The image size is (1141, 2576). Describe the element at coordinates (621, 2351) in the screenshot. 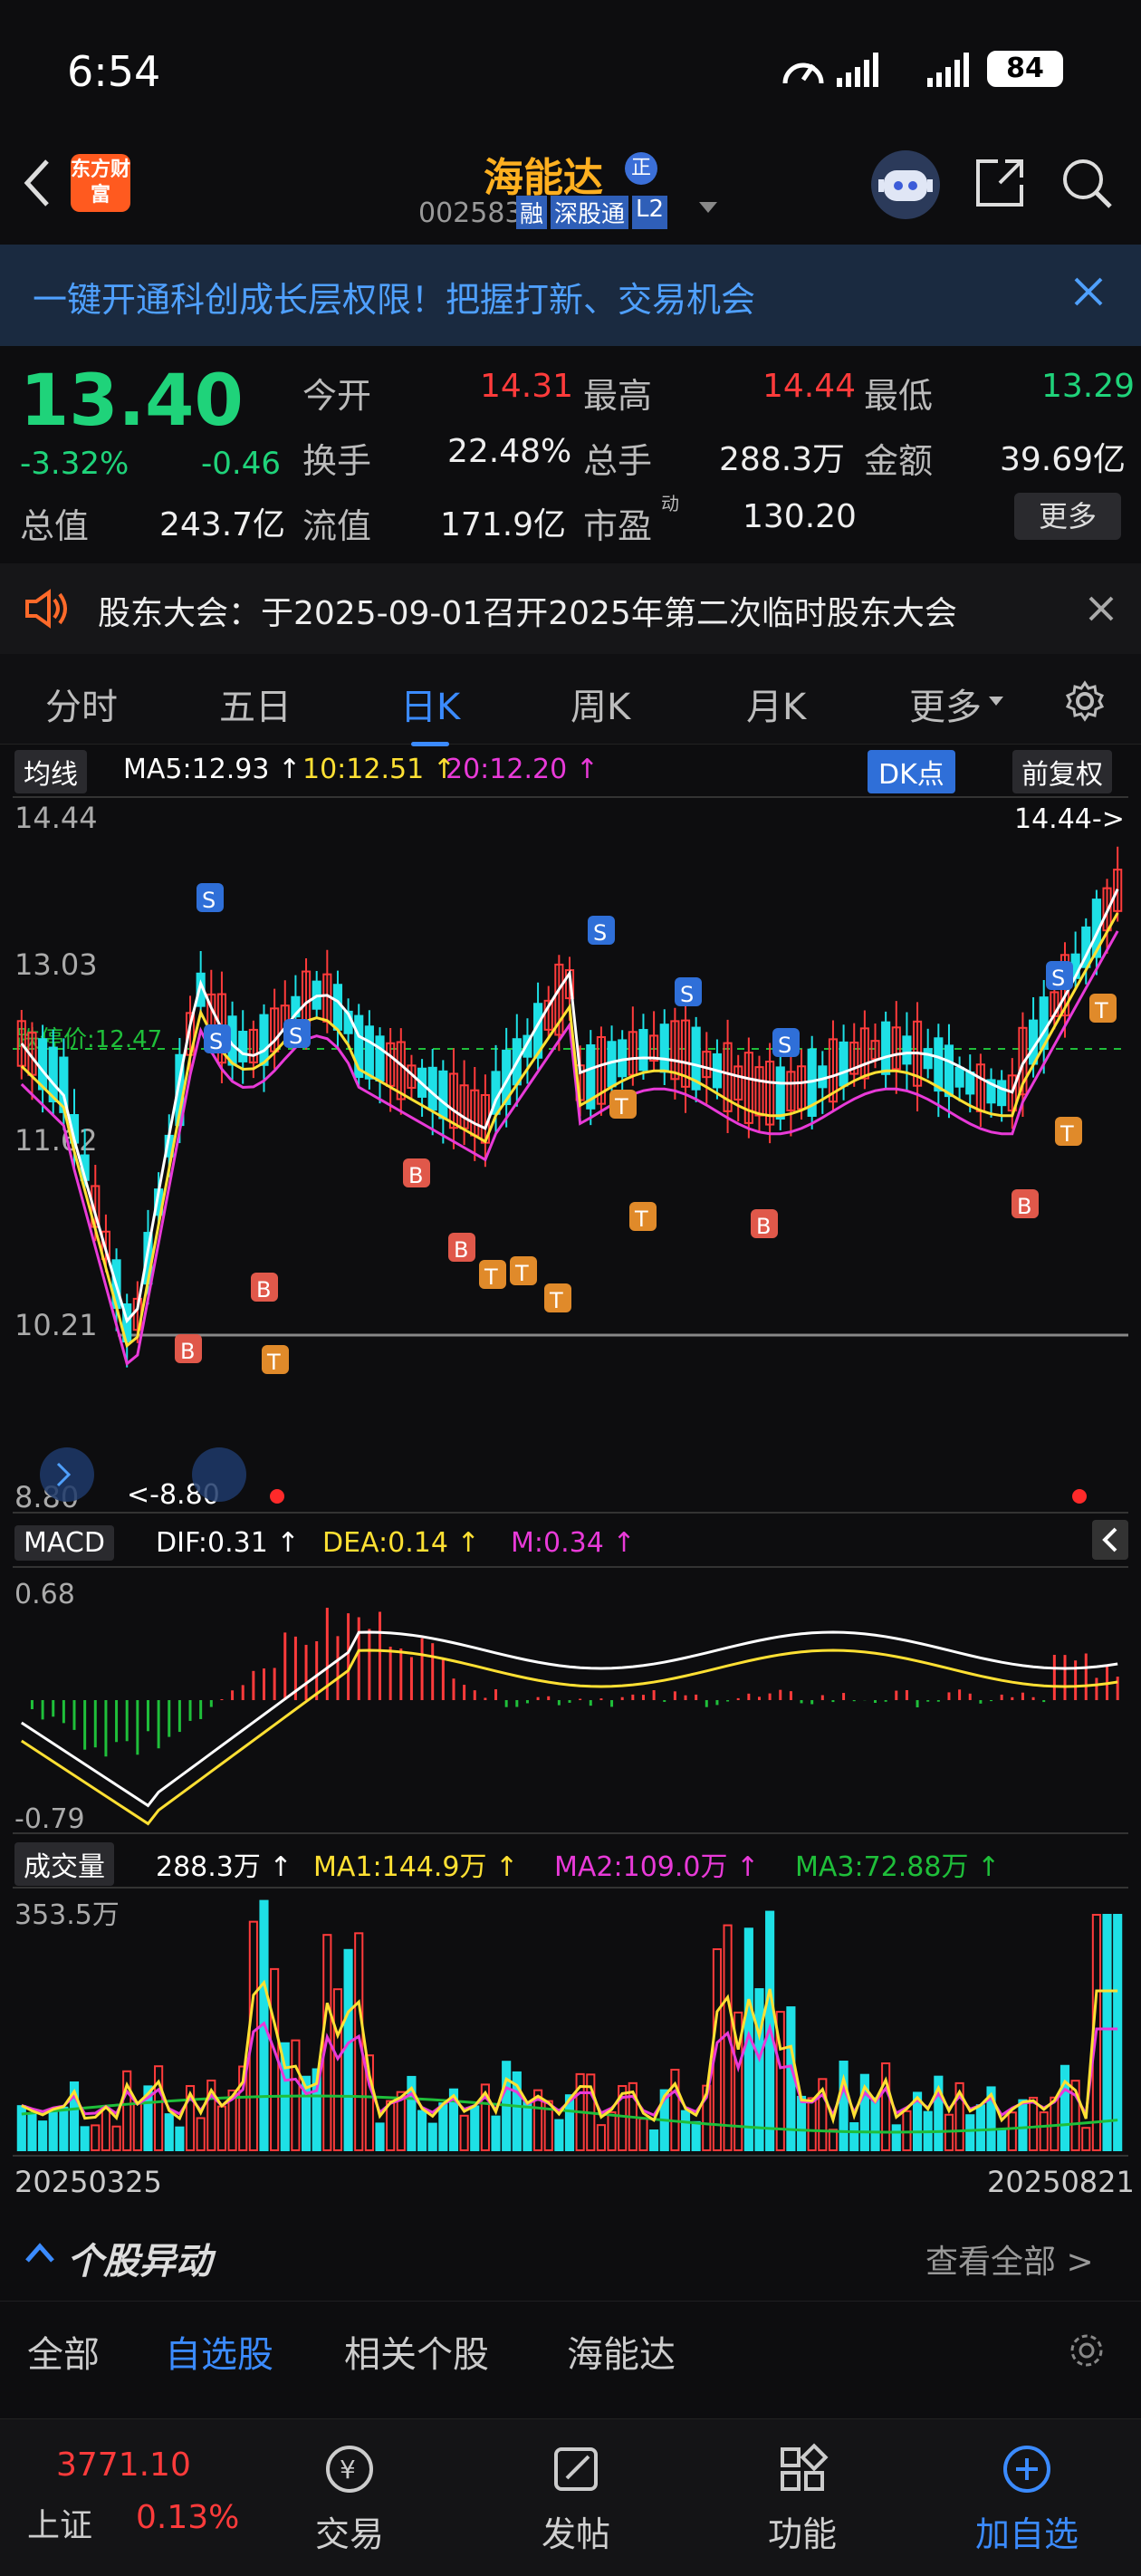

I see `filter-stock: 海能达` at that location.